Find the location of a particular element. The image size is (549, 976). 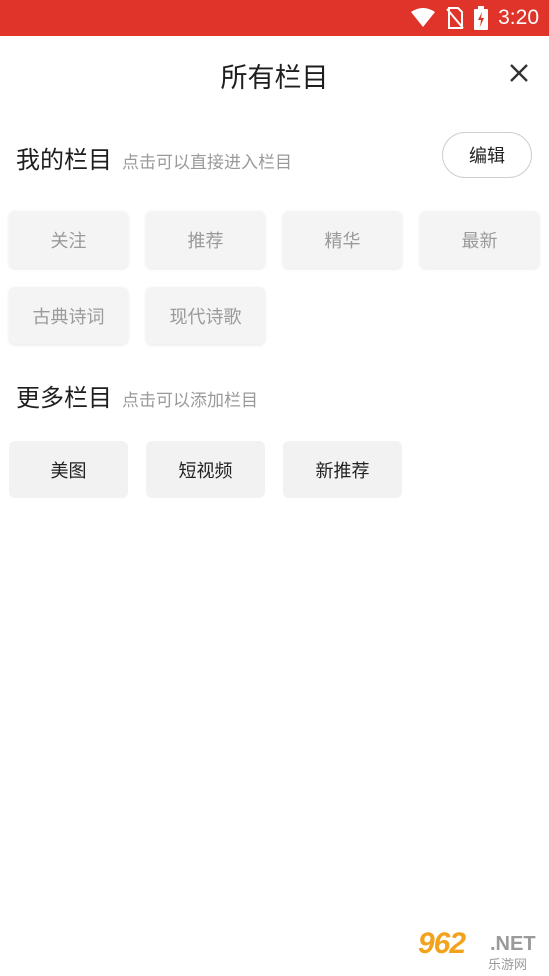

watermark-suffix: .NET is located at coordinates (513, 944).